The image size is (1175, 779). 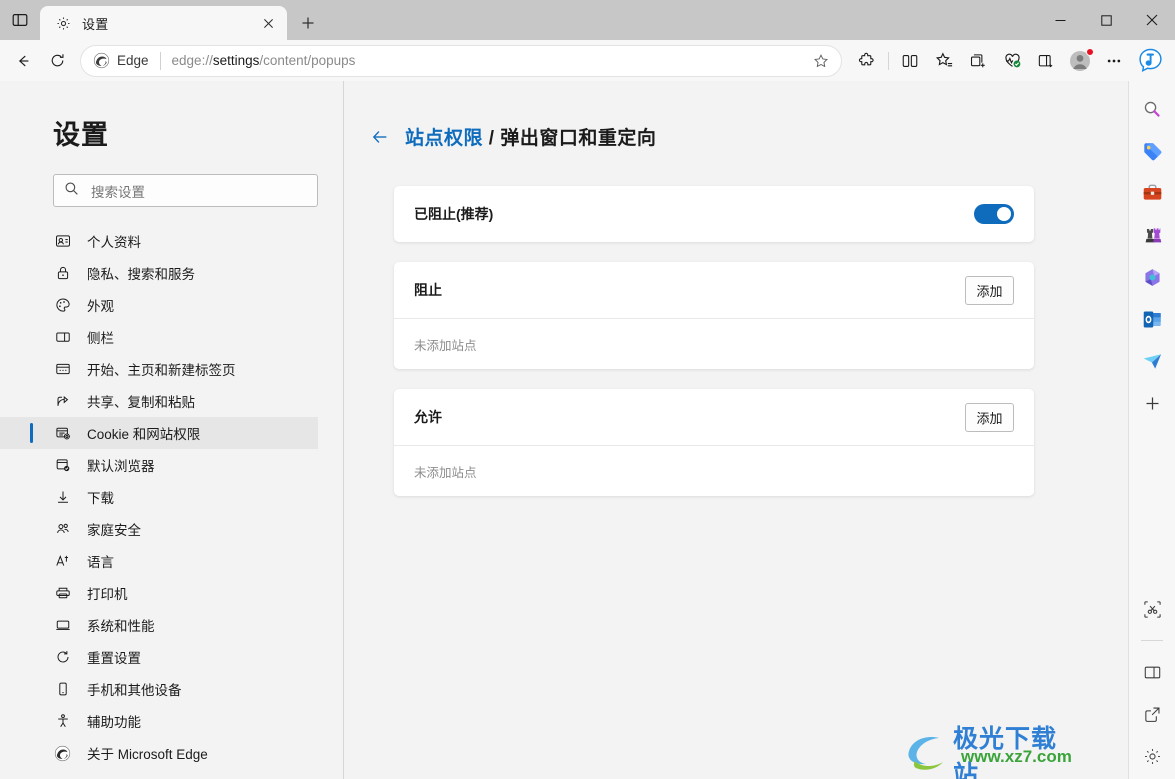 What do you see at coordinates (989, 290) in the screenshot?
I see `add-blocked-site-button: 添加` at bounding box center [989, 290].